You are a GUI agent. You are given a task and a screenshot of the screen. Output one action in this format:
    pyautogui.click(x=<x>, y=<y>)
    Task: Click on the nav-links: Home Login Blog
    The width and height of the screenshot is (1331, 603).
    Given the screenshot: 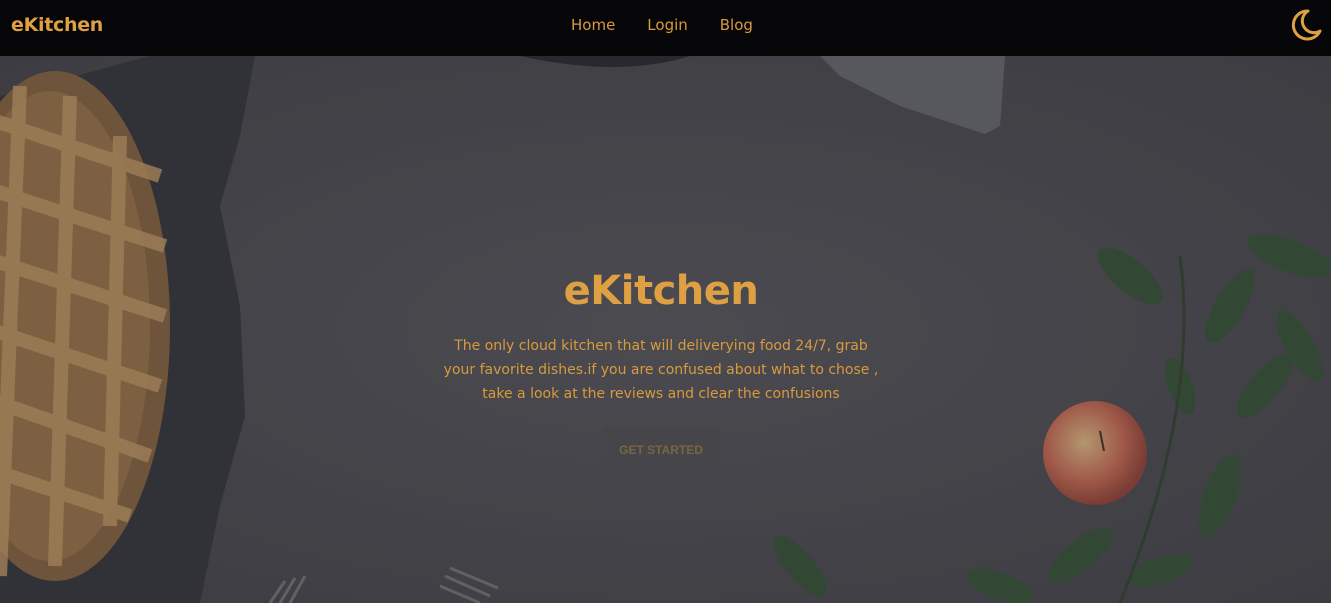 What is the action you would take?
    pyautogui.click(x=678, y=25)
    